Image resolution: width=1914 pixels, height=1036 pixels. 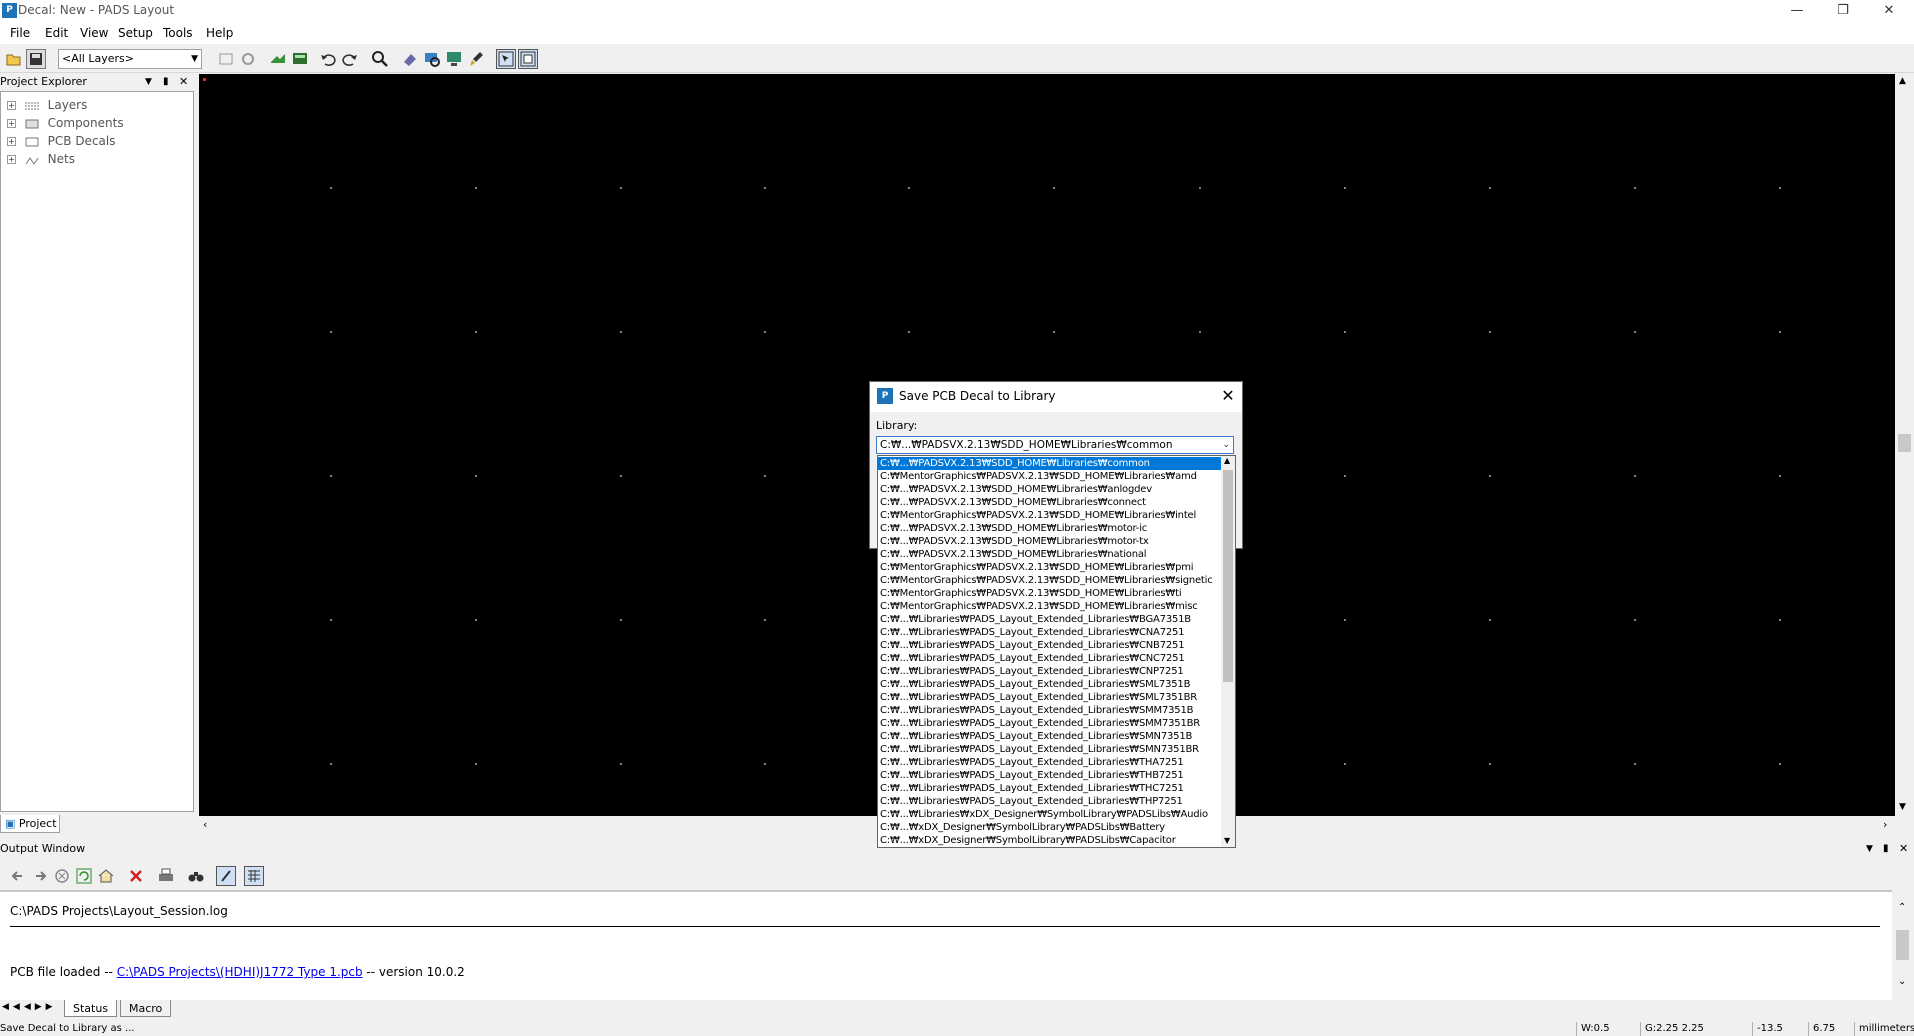 I want to click on minimize-button: —, so click(x=1797, y=11).